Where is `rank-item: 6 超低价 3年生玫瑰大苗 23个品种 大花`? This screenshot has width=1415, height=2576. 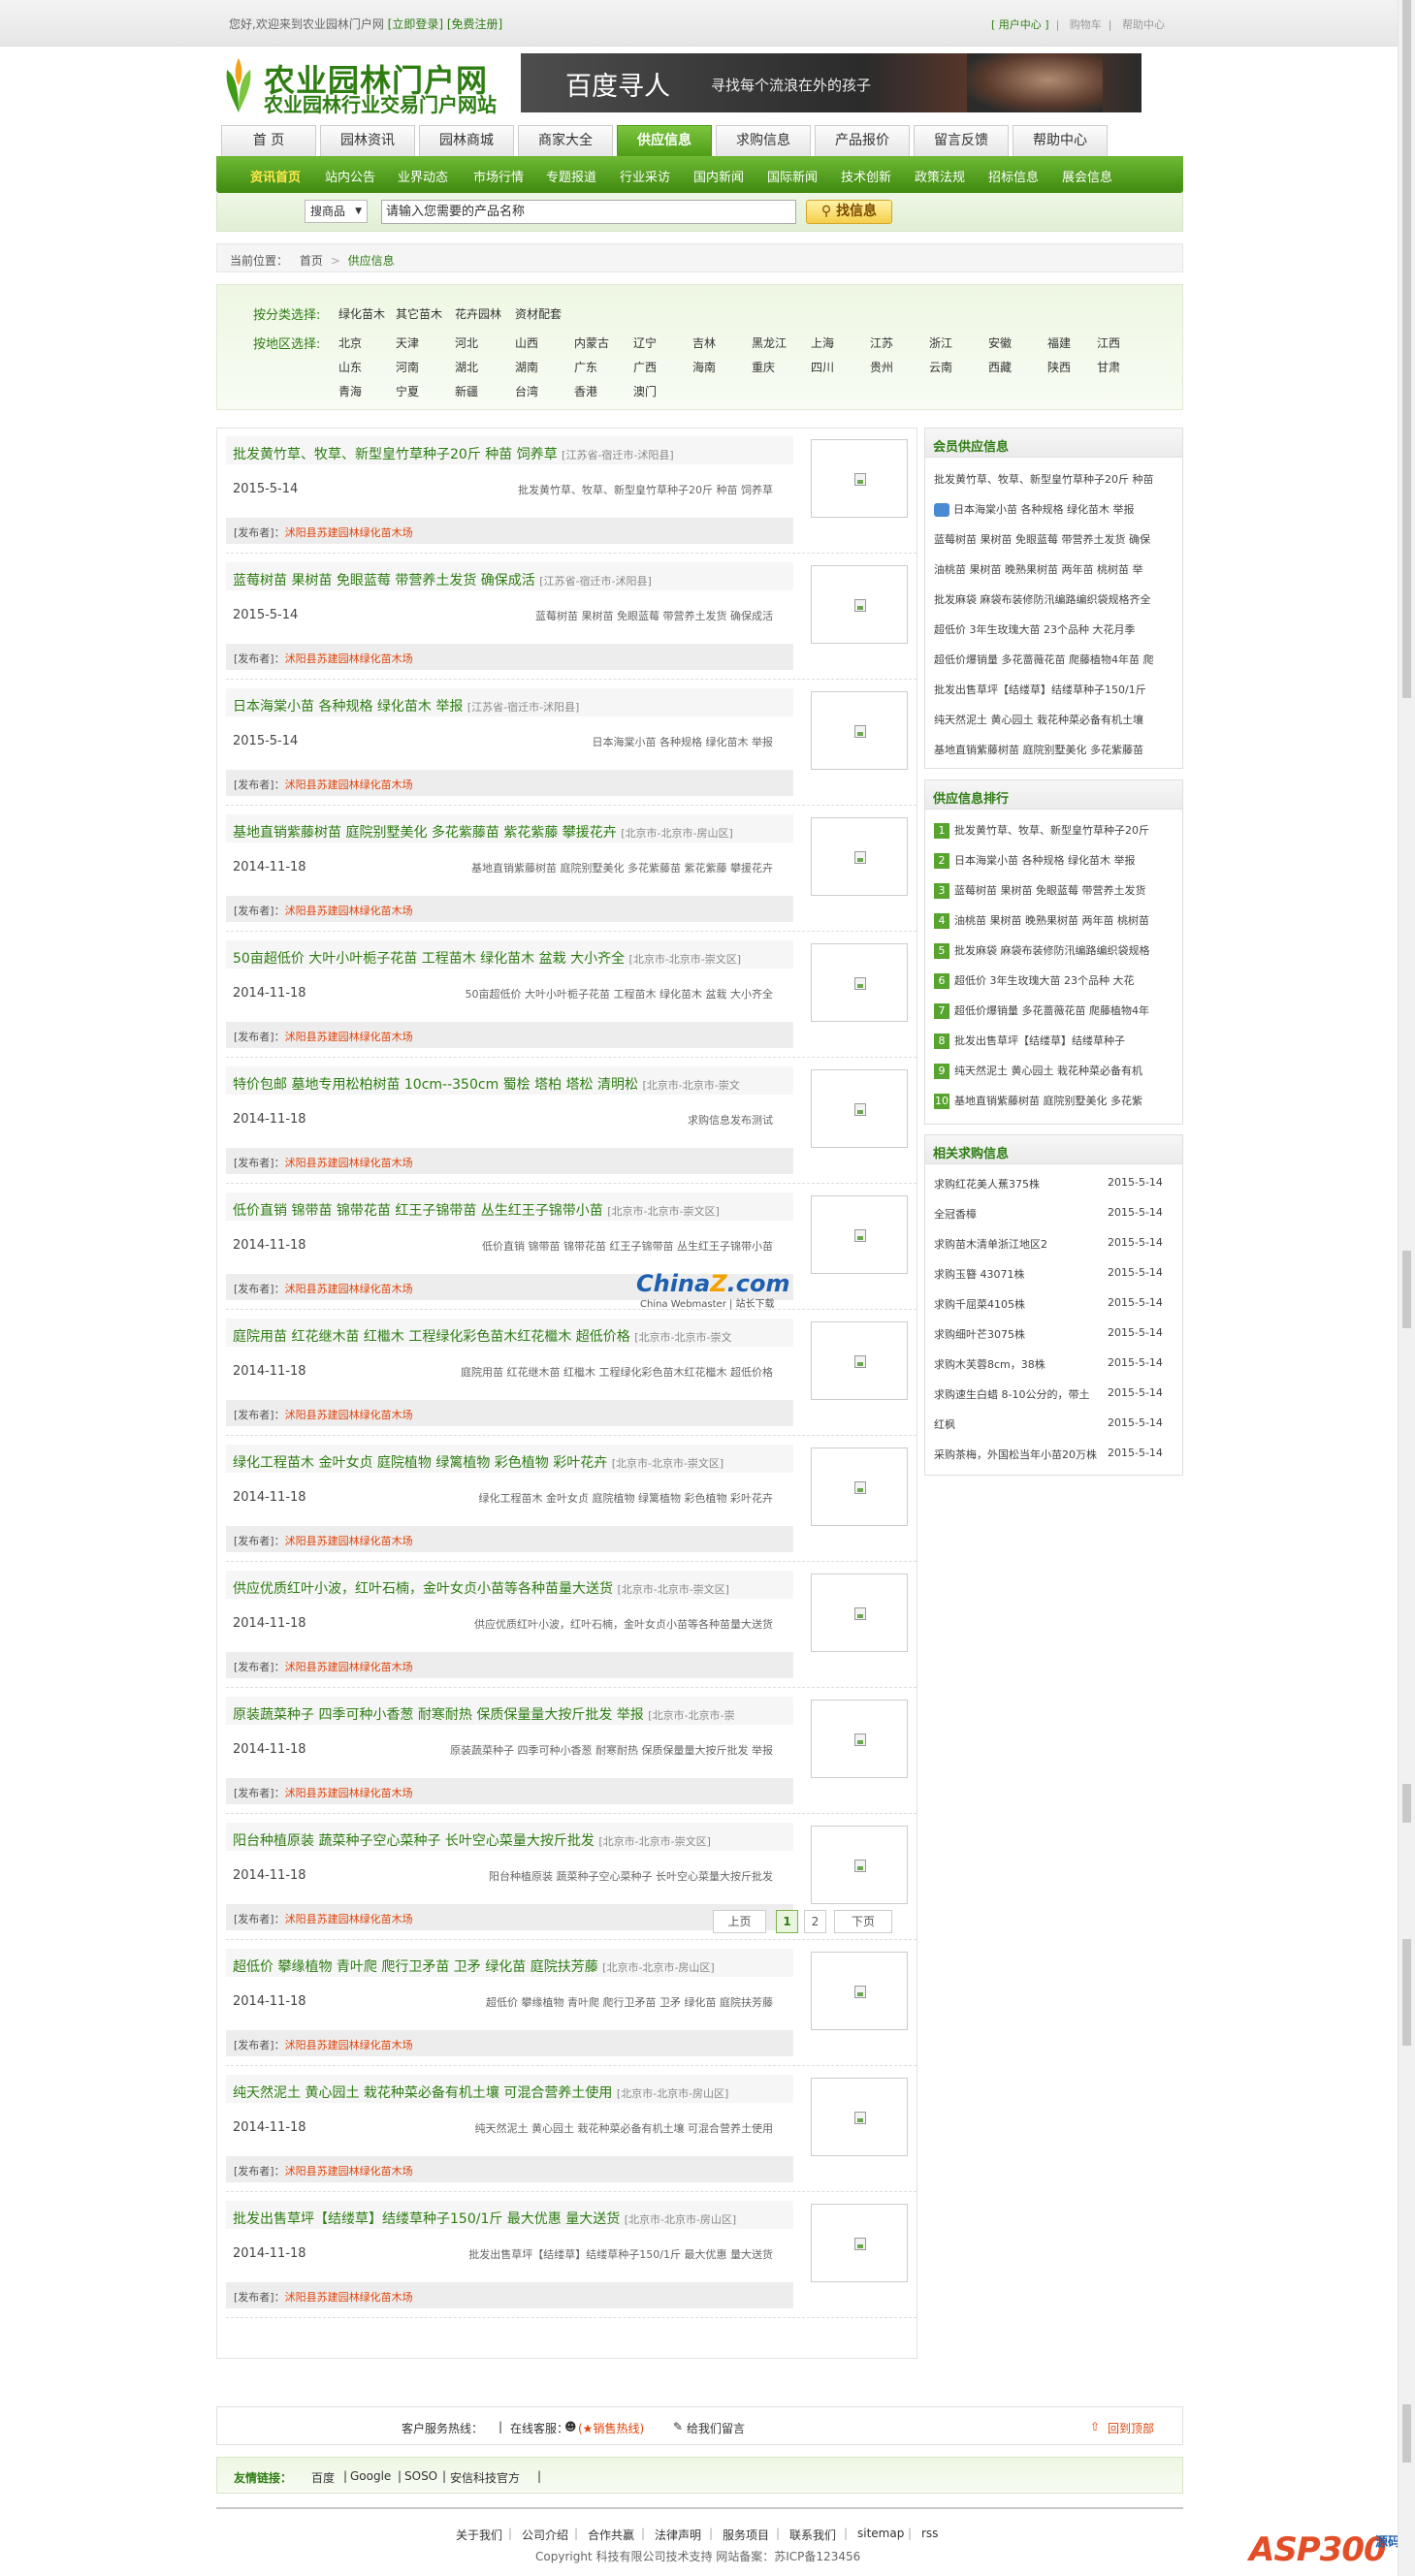 rank-item: 6 超低价 3年生玫瑰大苗 23个品种 大花 is located at coordinates (1054, 980).